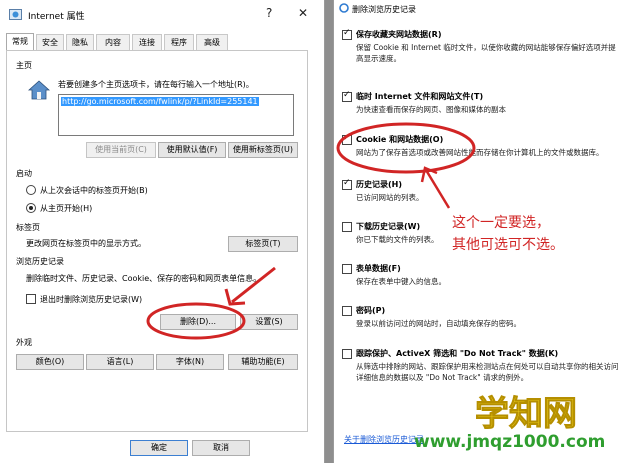 This screenshot has height=463, width=631. I want to click on left-annotation-layer, so click(211, 303).